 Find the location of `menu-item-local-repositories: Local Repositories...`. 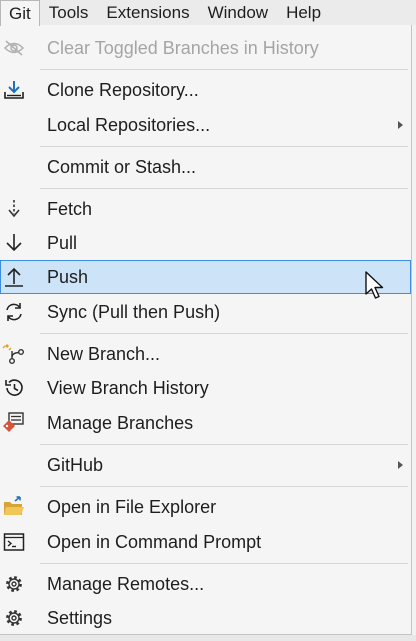

menu-item-local-repositories: Local Repositories... is located at coordinates (205, 125).